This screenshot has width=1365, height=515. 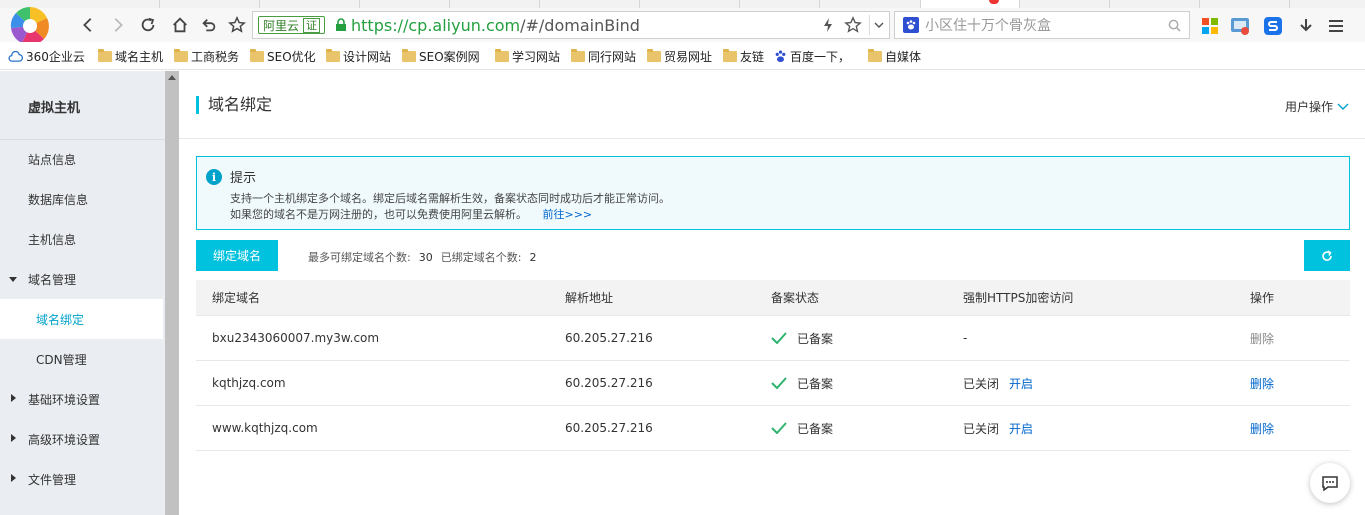 I want to click on bind-domain-button: 绑定域名, so click(x=237, y=255).